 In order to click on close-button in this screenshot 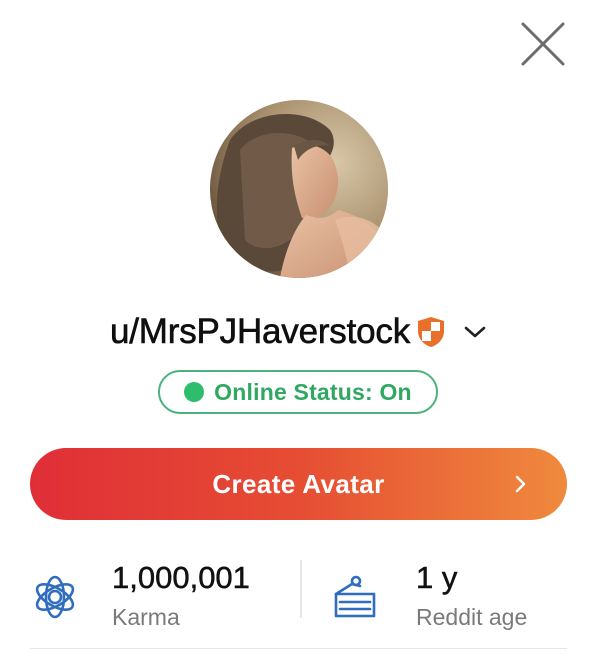, I will do `click(543, 44)`.